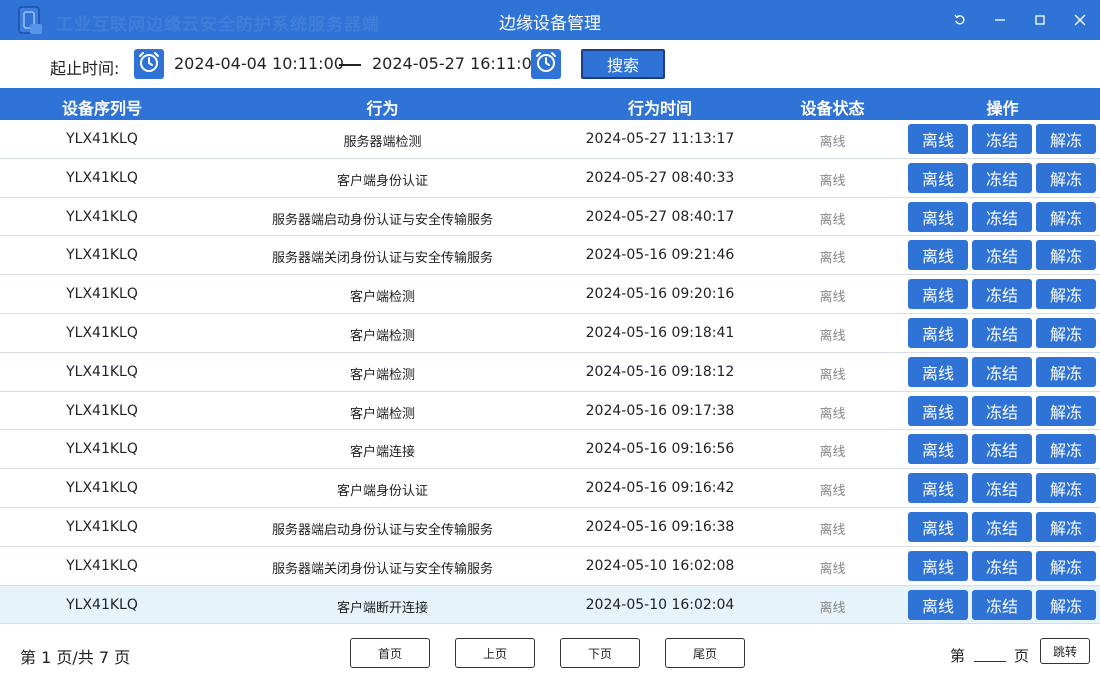 Image resolution: width=1100 pixels, height=680 pixels. I want to click on table-row: YLX41KLQ 客户端检测 2024-05-16 09:18:12 离线 离线 冻结 解冻, so click(550, 372).